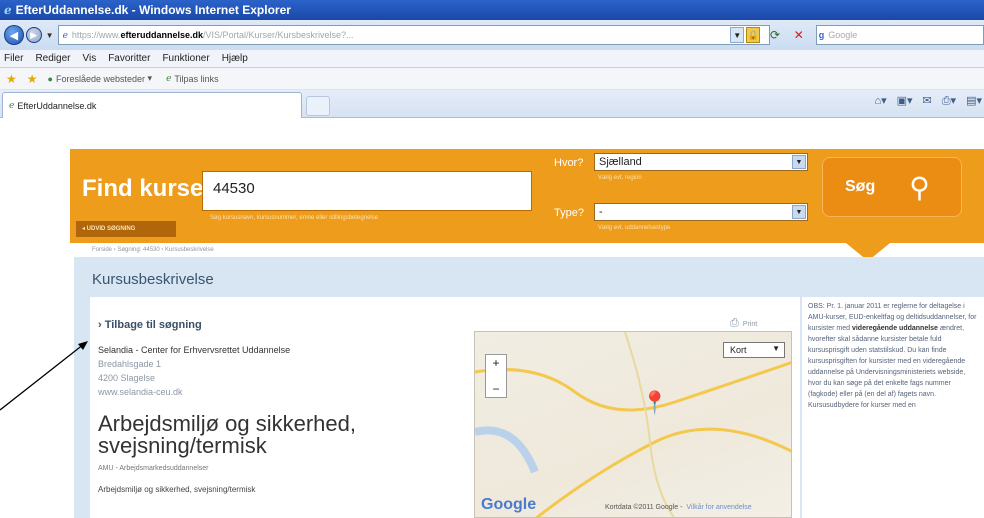  What do you see at coordinates (899, 35) in the screenshot?
I see `search-input: g Google` at bounding box center [899, 35].